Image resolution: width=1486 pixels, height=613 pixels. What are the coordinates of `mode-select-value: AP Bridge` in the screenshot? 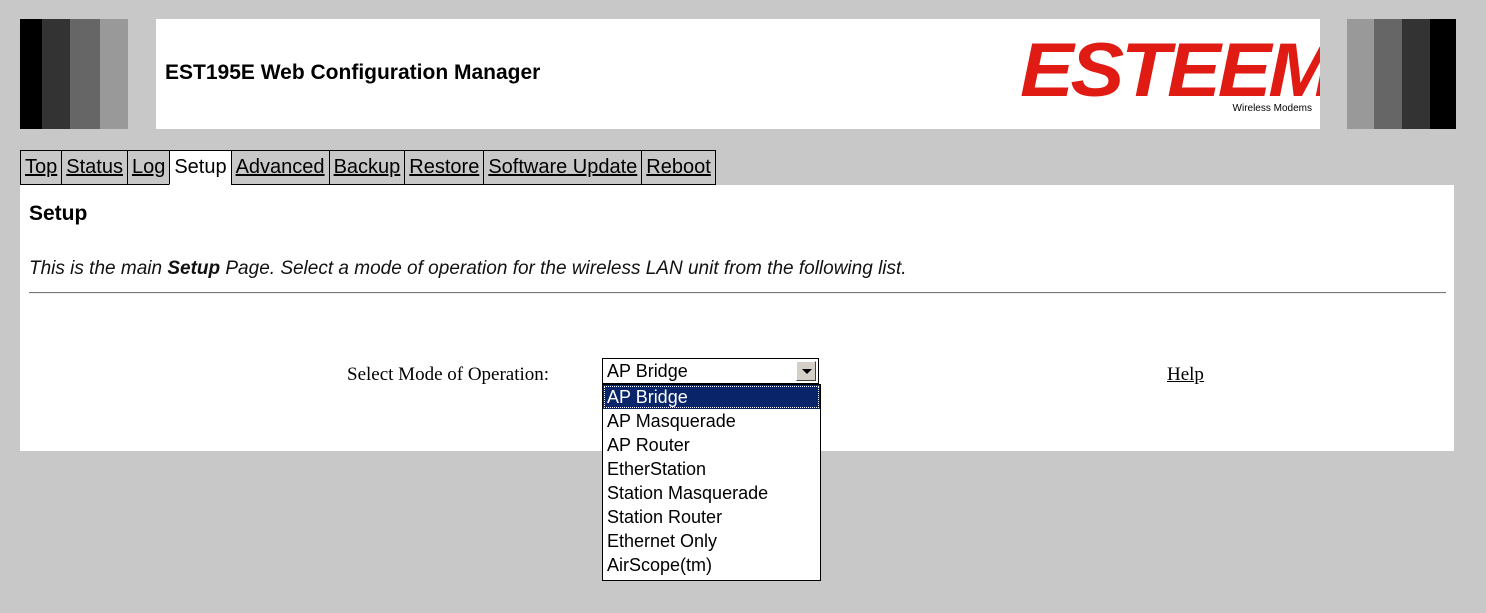 It's located at (647, 371).